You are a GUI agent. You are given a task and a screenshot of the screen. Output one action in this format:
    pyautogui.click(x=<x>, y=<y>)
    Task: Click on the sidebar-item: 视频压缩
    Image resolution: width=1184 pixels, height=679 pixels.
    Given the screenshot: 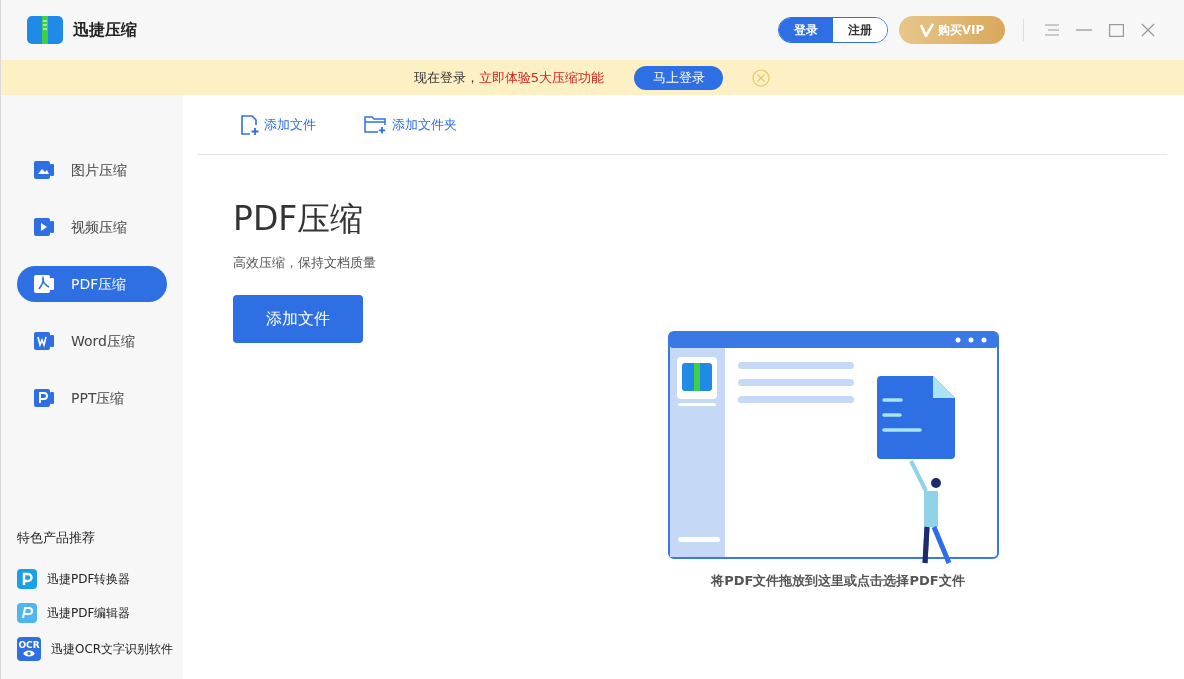 What is the action you would take?
    pyautogui.click(x=92, y=227)
    